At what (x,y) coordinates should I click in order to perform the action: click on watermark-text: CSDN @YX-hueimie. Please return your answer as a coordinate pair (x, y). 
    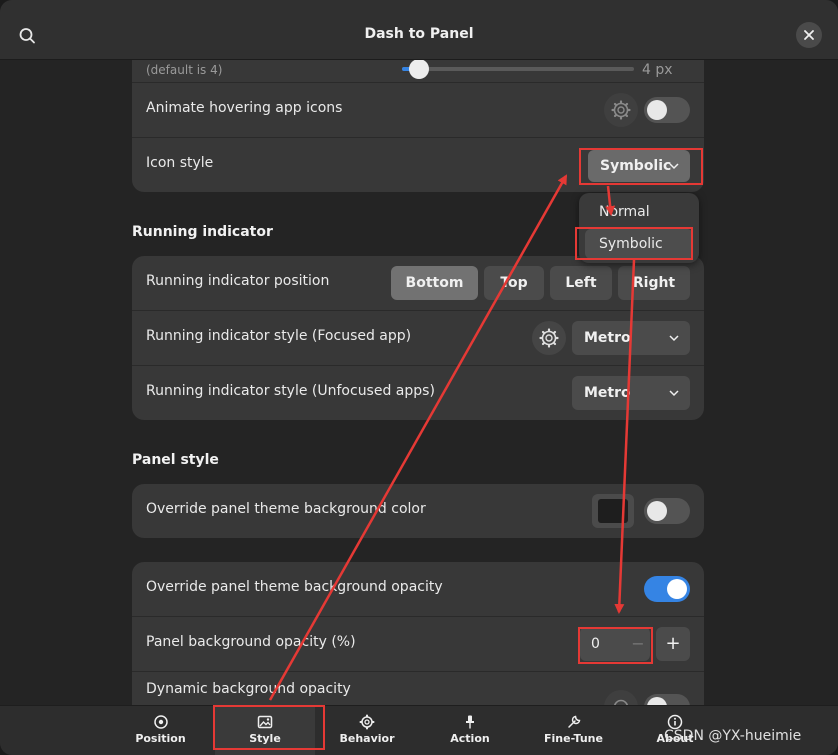
    Looking at the image, I should click on (733, 736).